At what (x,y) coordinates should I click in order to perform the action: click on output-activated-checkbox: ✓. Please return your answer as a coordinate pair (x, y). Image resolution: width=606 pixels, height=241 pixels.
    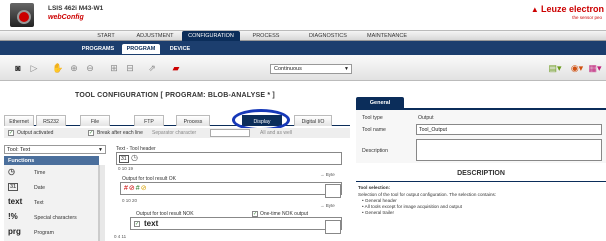
    Looking at the image, I should click on (11, 133).